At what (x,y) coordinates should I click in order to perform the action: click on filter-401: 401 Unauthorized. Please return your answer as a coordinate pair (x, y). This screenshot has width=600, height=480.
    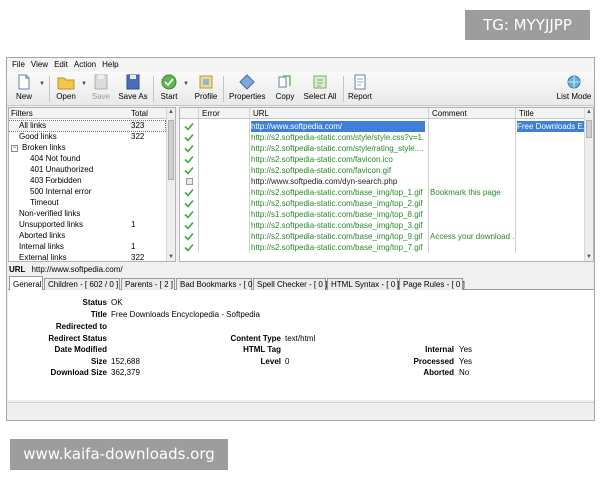
    Looking at the image, I should click on (87, 170).